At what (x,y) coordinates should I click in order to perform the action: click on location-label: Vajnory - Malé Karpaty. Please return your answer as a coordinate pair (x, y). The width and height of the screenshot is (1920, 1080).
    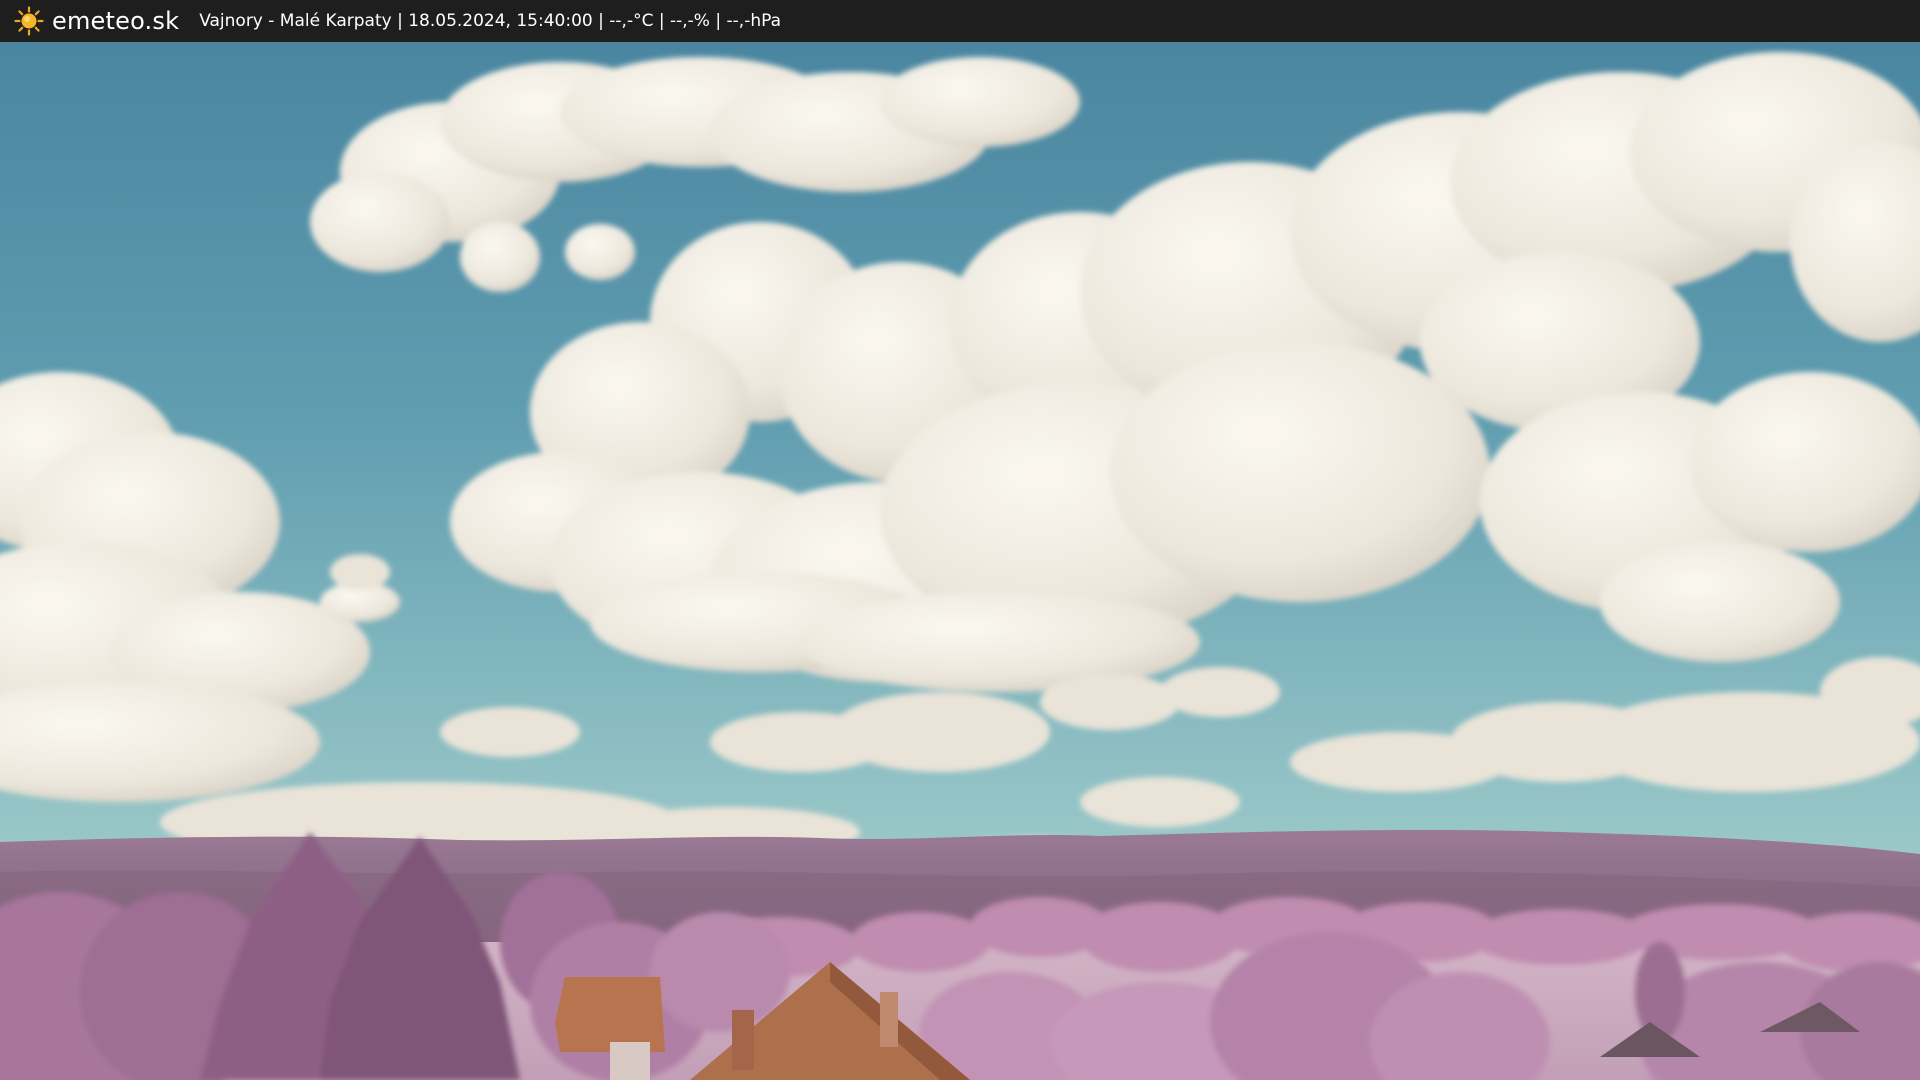
    Looking at the image, I should click on (295, 21).